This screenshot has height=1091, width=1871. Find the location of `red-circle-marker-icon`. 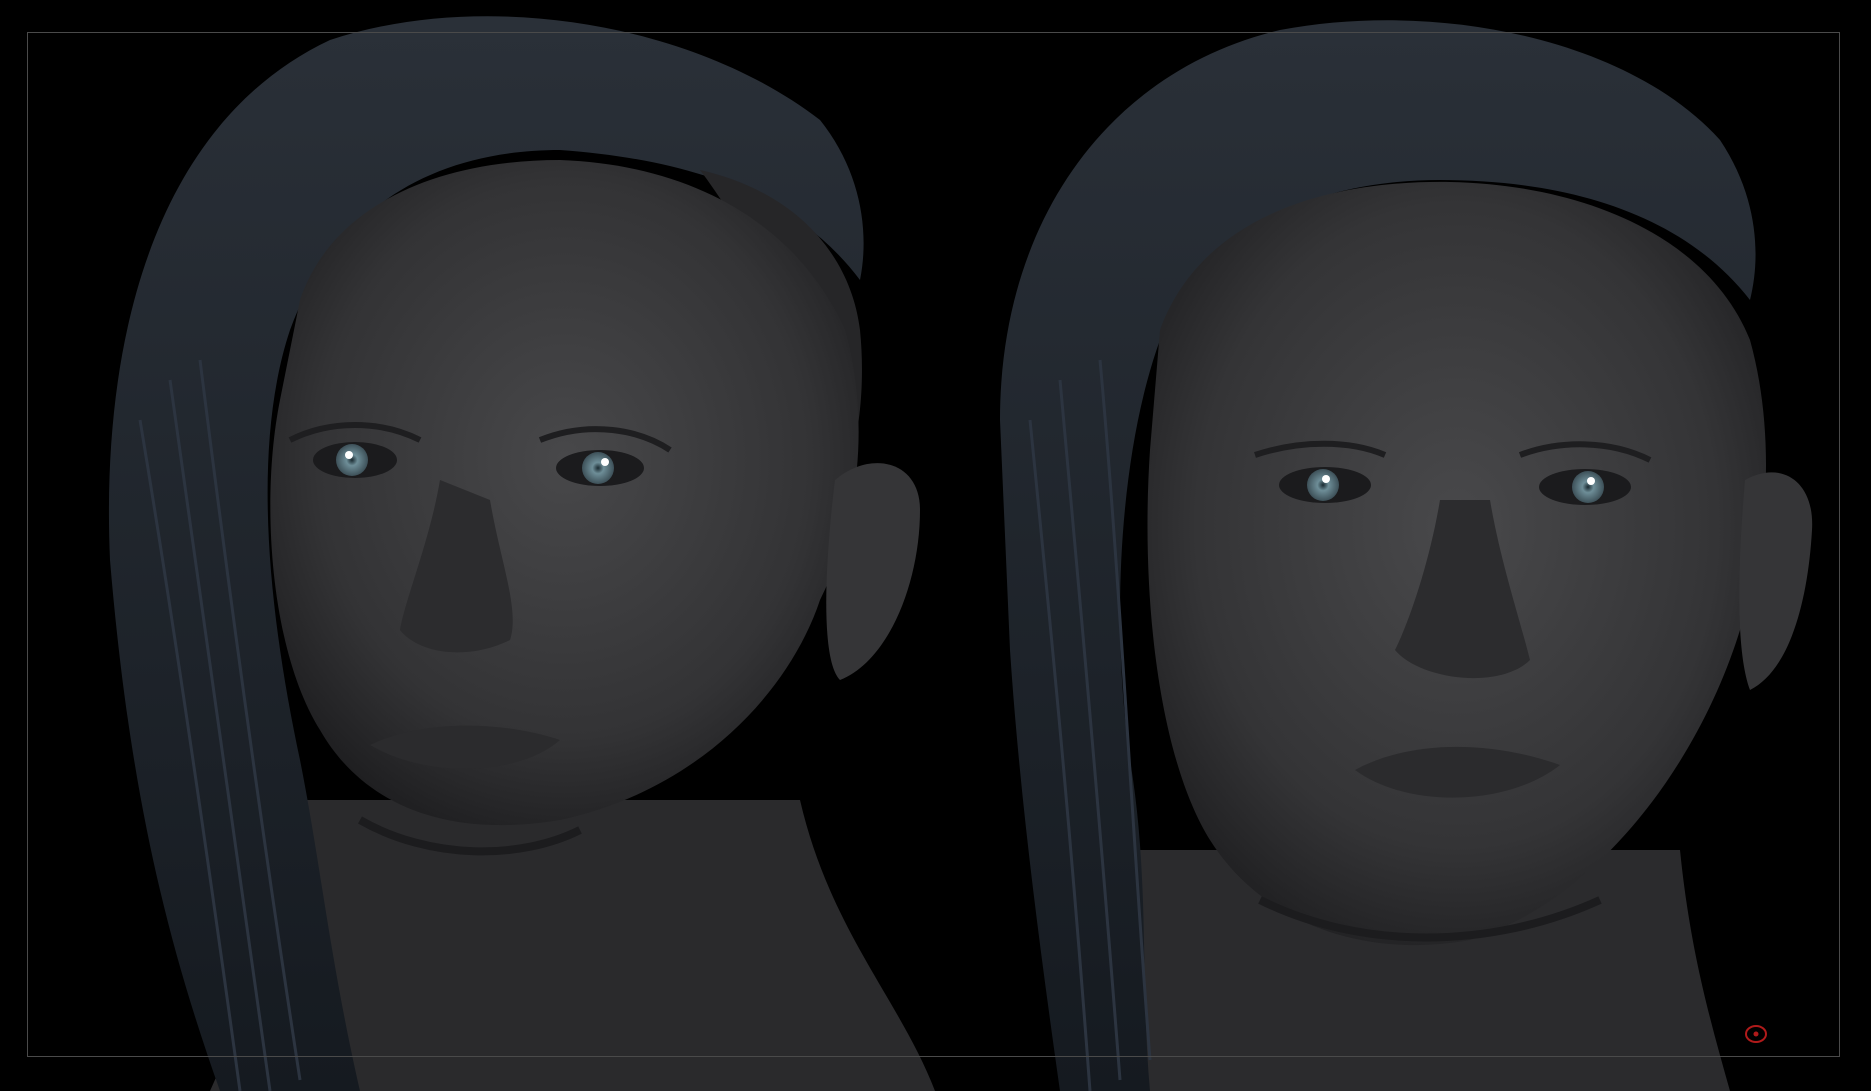

red-circle-marker-icon is located at coordinates (1756, 1034).